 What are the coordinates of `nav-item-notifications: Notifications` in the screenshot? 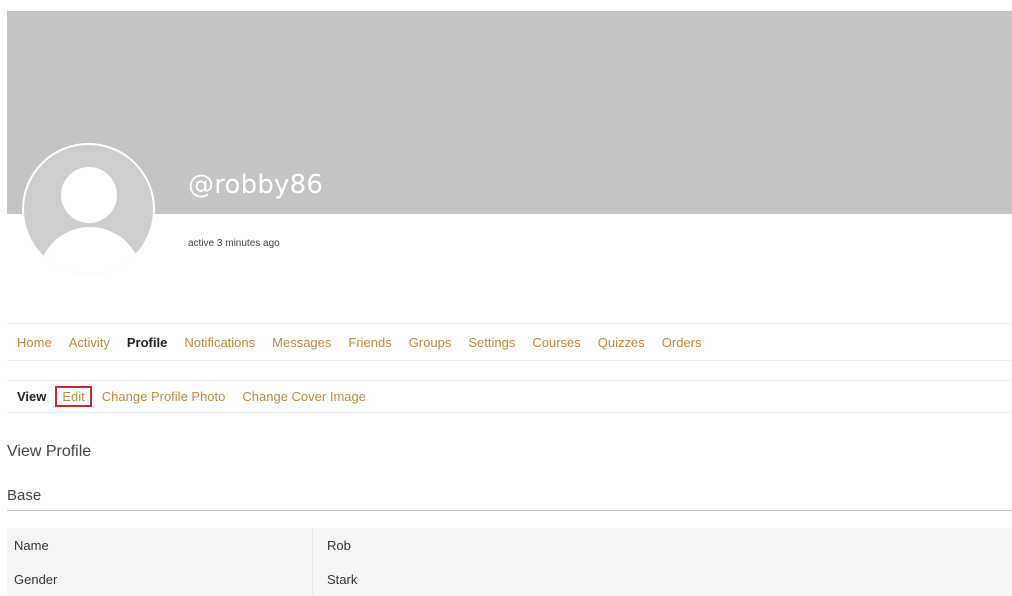 It's located at (219, 342).